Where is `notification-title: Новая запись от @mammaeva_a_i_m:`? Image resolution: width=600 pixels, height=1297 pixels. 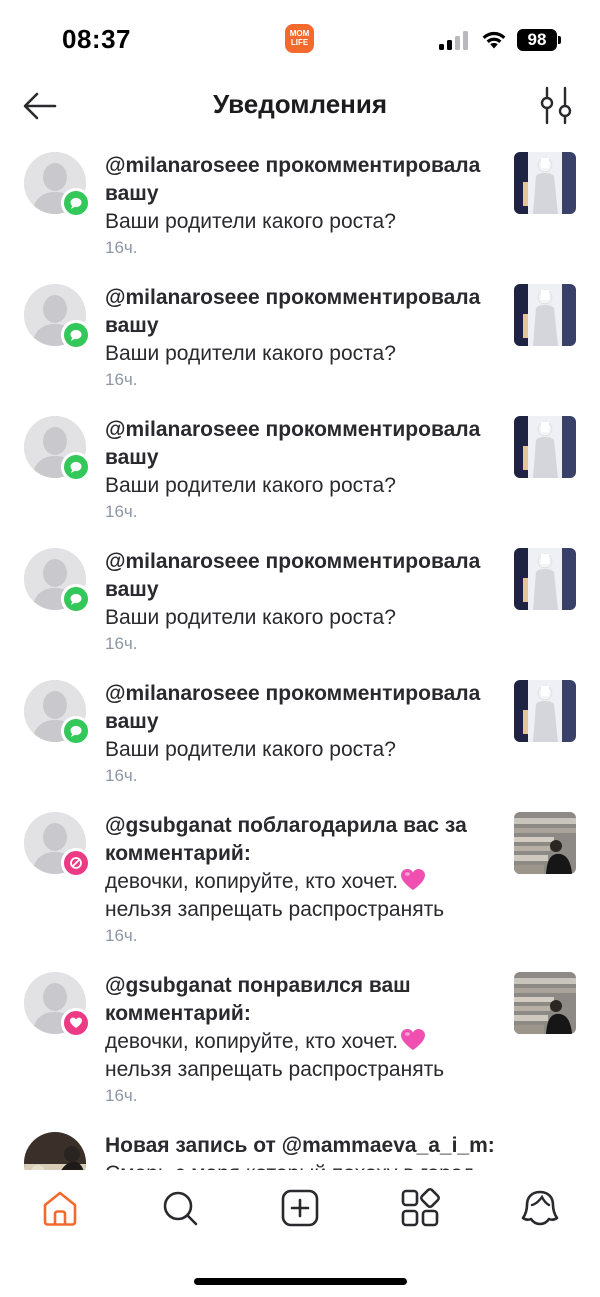
notification-title: Новая запись от @mammaeva_a_i_m: is located at coordinates (300, 1145).